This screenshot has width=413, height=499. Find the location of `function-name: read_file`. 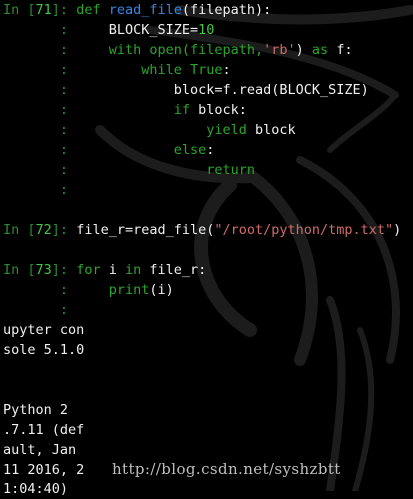

function-name: read_file is located at coordinates (145, 10).